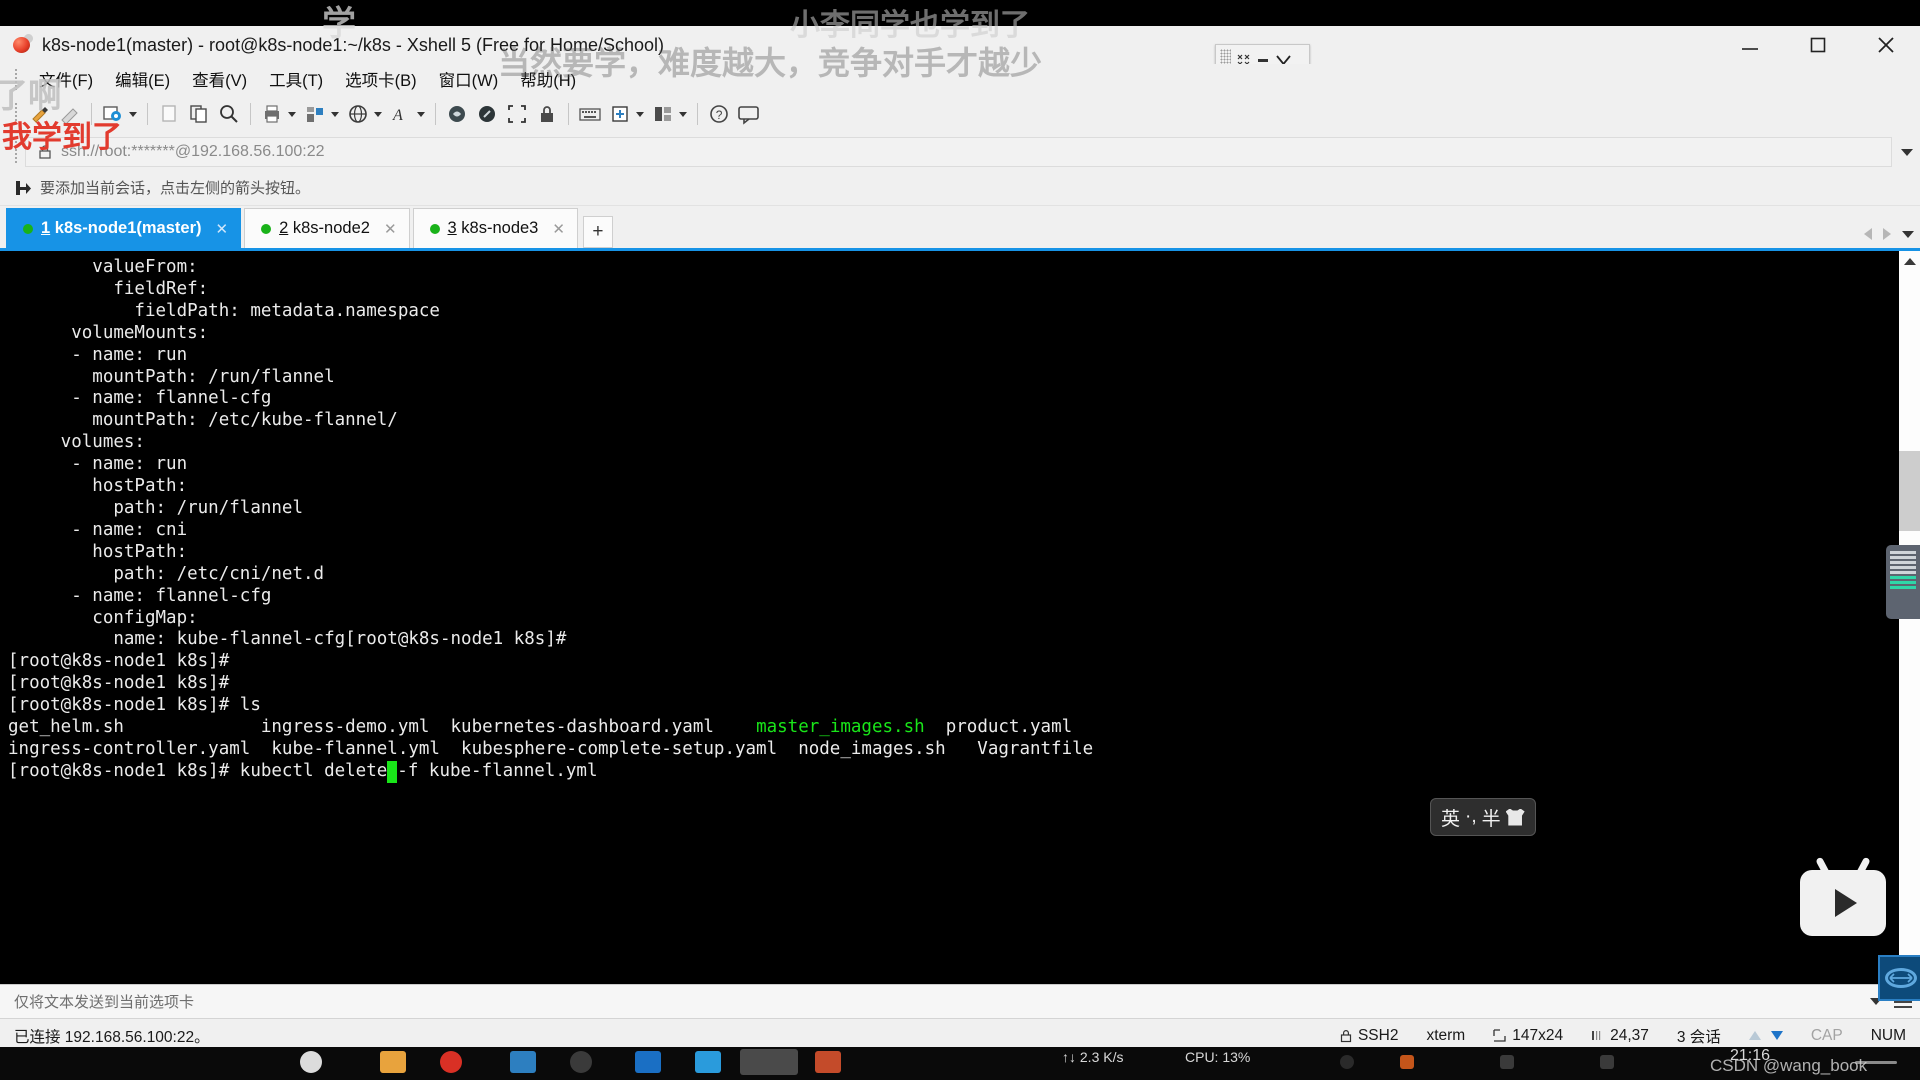 This screenshot has height=1080, width=1920. I want to click on layout-dropdown-caret-icon, so click(683, 114).